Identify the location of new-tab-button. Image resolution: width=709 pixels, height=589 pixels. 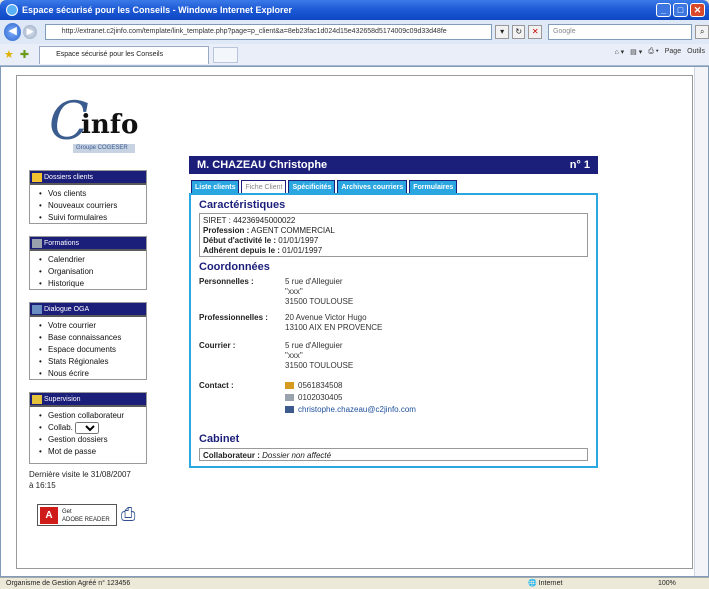
(226, 54).